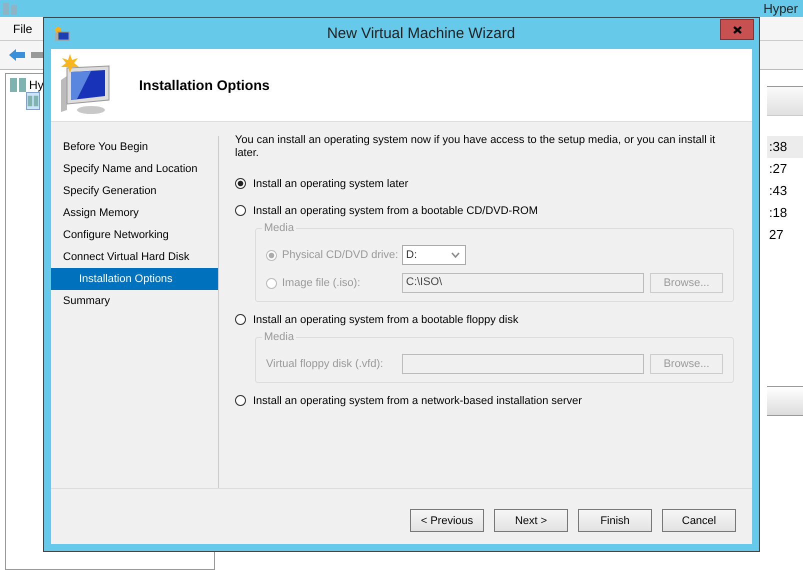 This screenshot has height=570, width=803. Describe the element at coordinates (204, 85) in the screenshot. I see `page-title: Installation Options` at that location.